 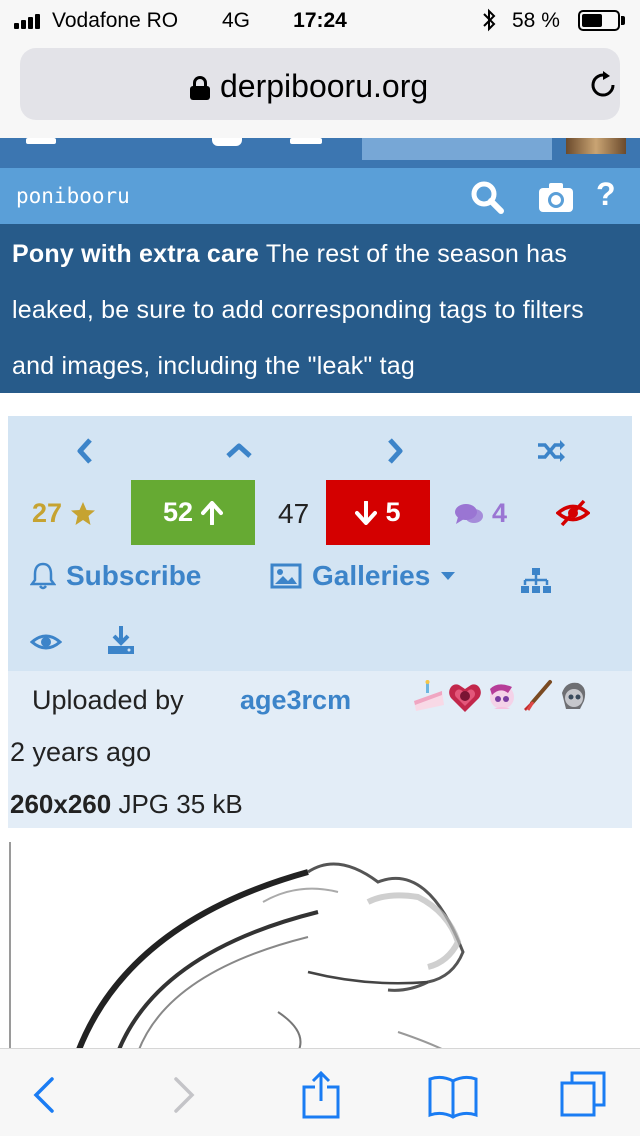 I want to click on lock-icon, so click(x=200, y=88).